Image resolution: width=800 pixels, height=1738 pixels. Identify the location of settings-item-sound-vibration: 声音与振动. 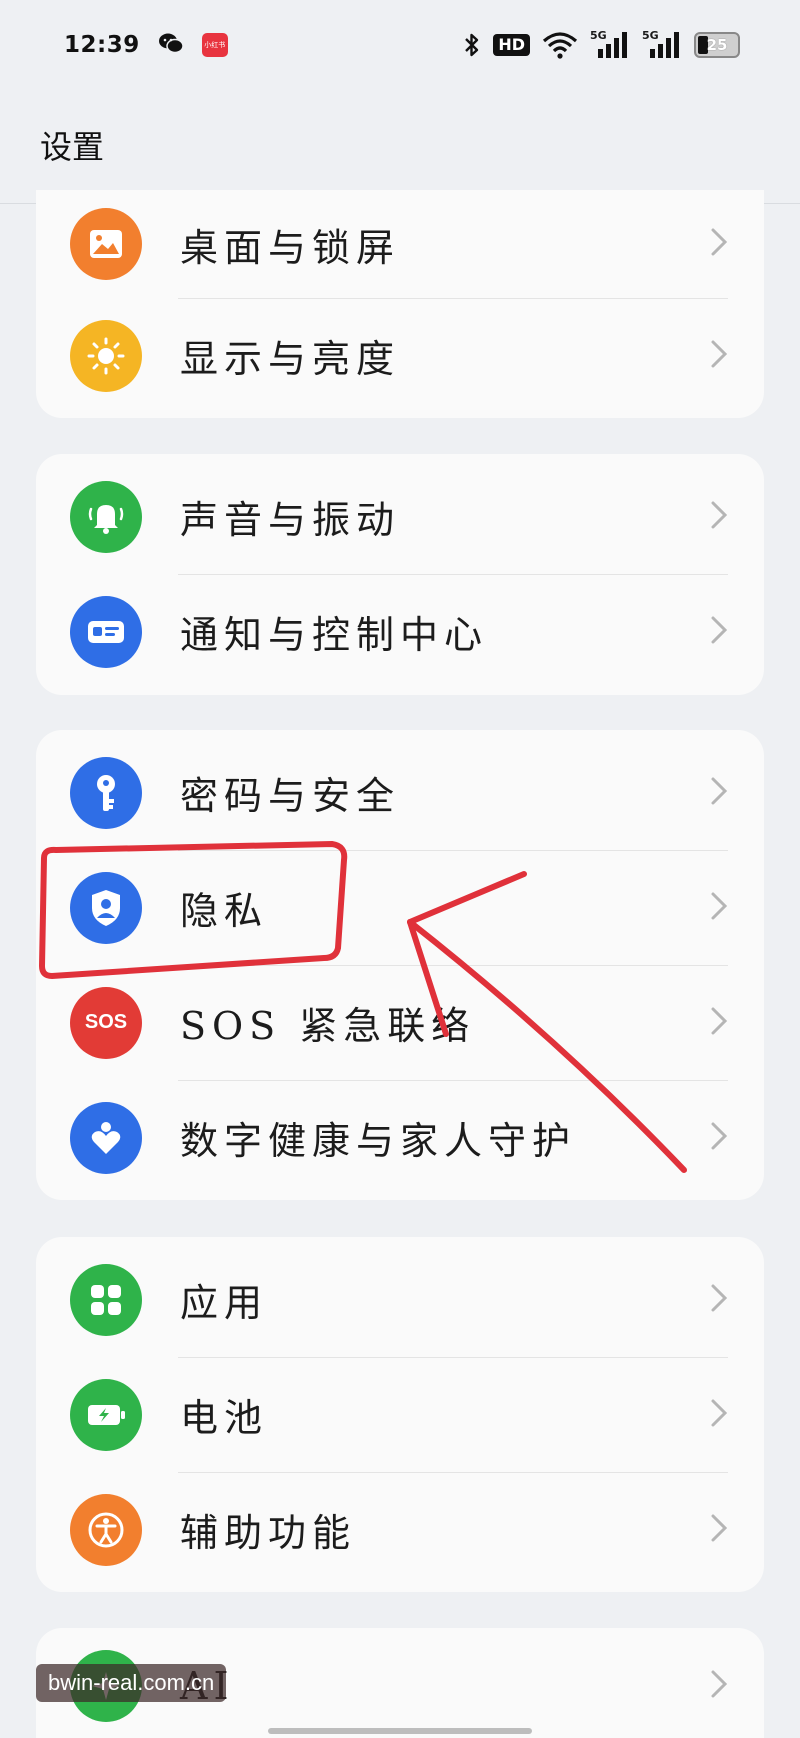
(400, 516).